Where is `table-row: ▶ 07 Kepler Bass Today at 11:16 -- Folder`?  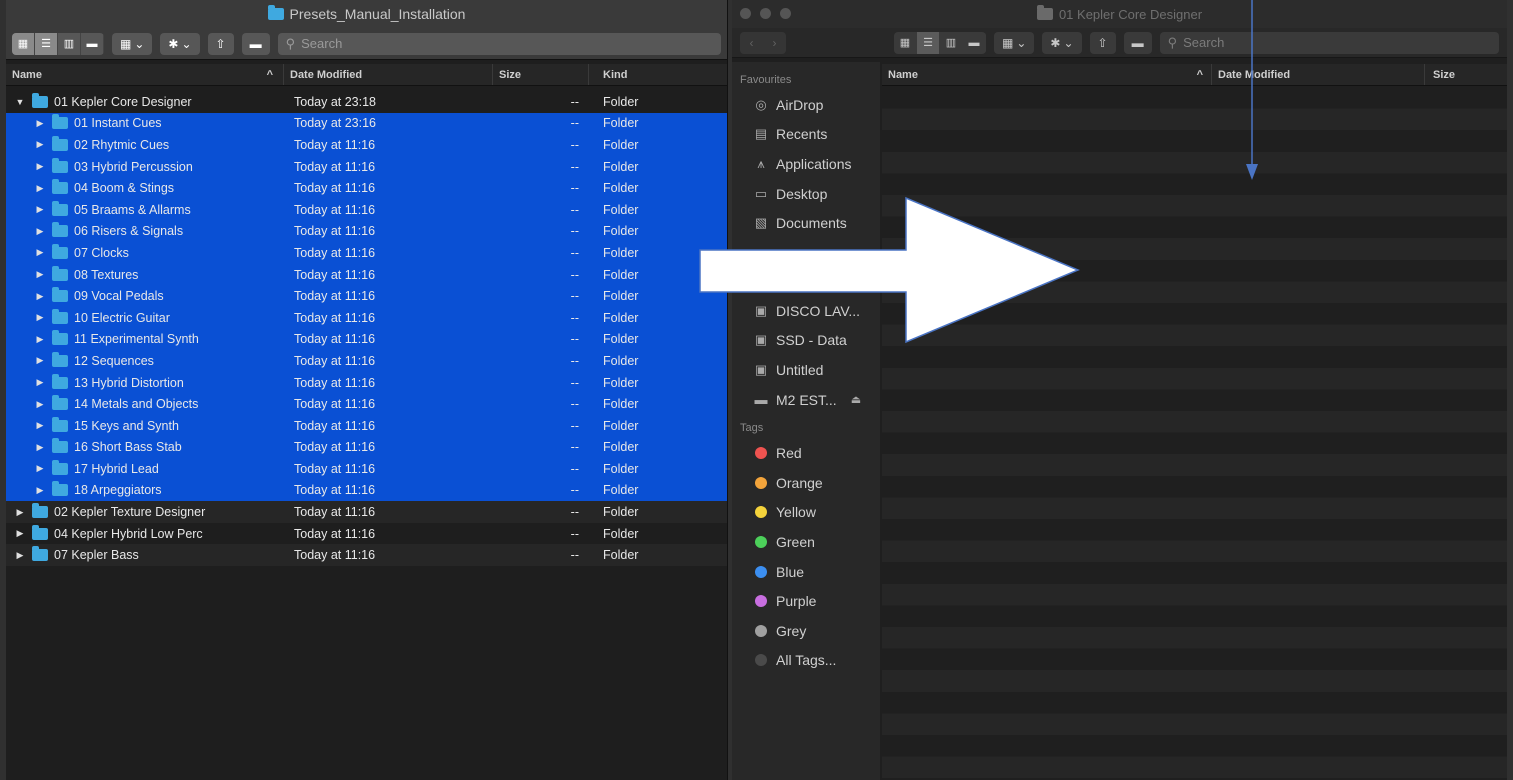
table-row: ▶ 07 Kepler Bass Today at 11:16 -- Folder is located at coordinates (366, 555).